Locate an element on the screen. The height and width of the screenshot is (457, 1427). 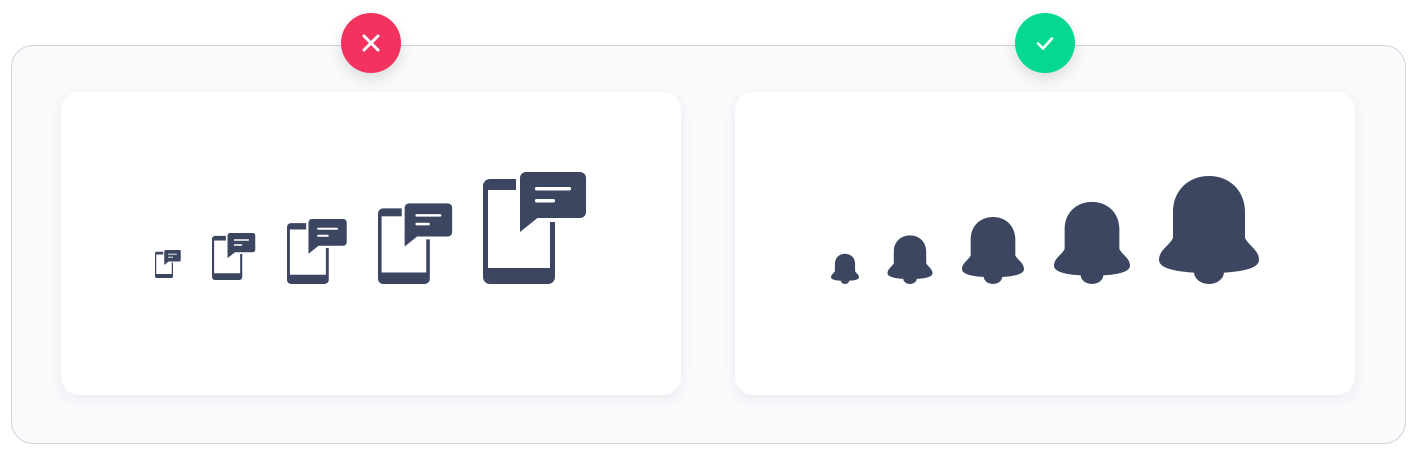
correct-badge is located at coordinates (1045, 43).